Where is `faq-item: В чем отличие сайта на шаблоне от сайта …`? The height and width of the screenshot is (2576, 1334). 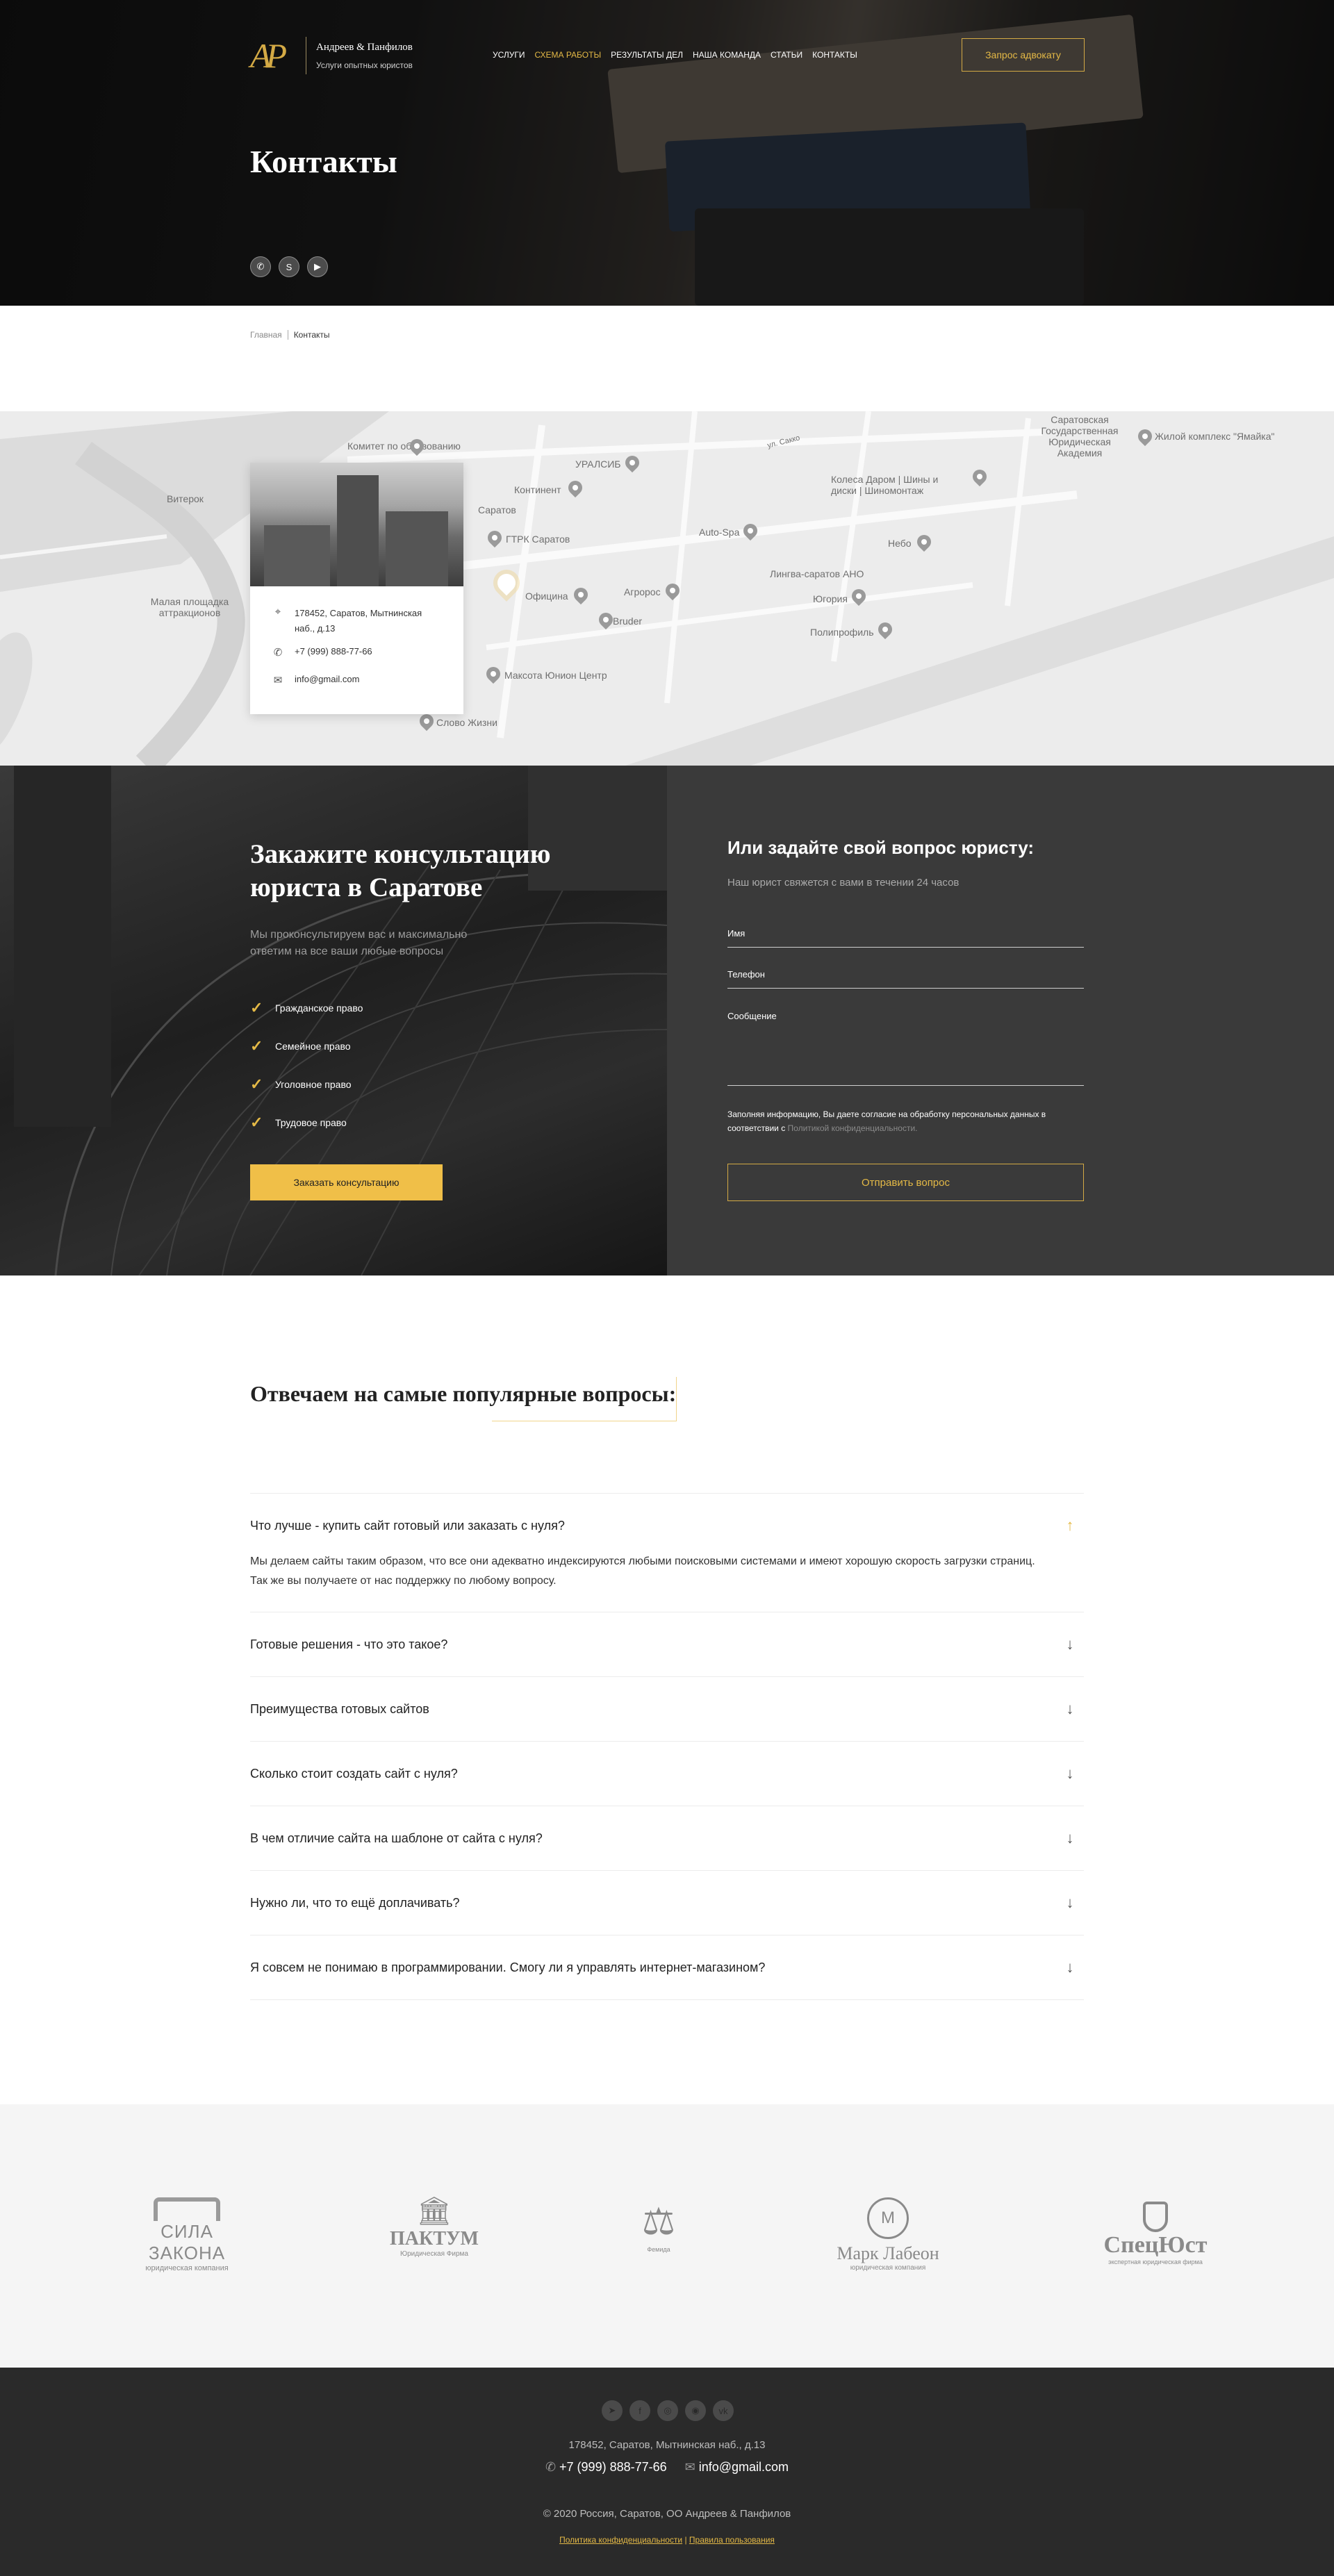 faq-item: В чем отличие сайта на шаблоне от сайта … is located at coordinates (667, 1839).